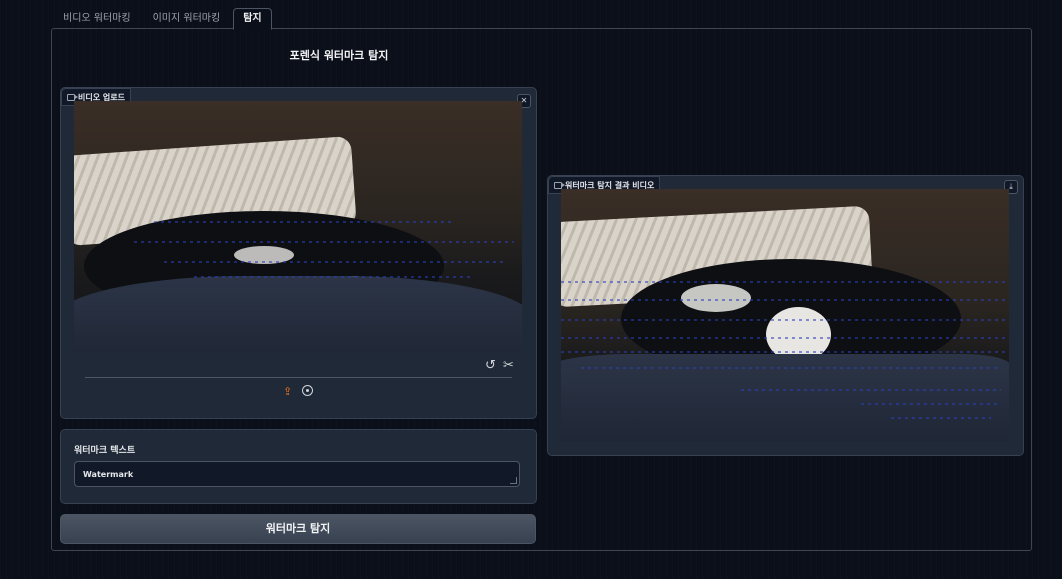 The height and width of the screenshot is (579, 1062). Describe the element at coordinates (298, 314) in the screenshot. I see `couch` at that location.